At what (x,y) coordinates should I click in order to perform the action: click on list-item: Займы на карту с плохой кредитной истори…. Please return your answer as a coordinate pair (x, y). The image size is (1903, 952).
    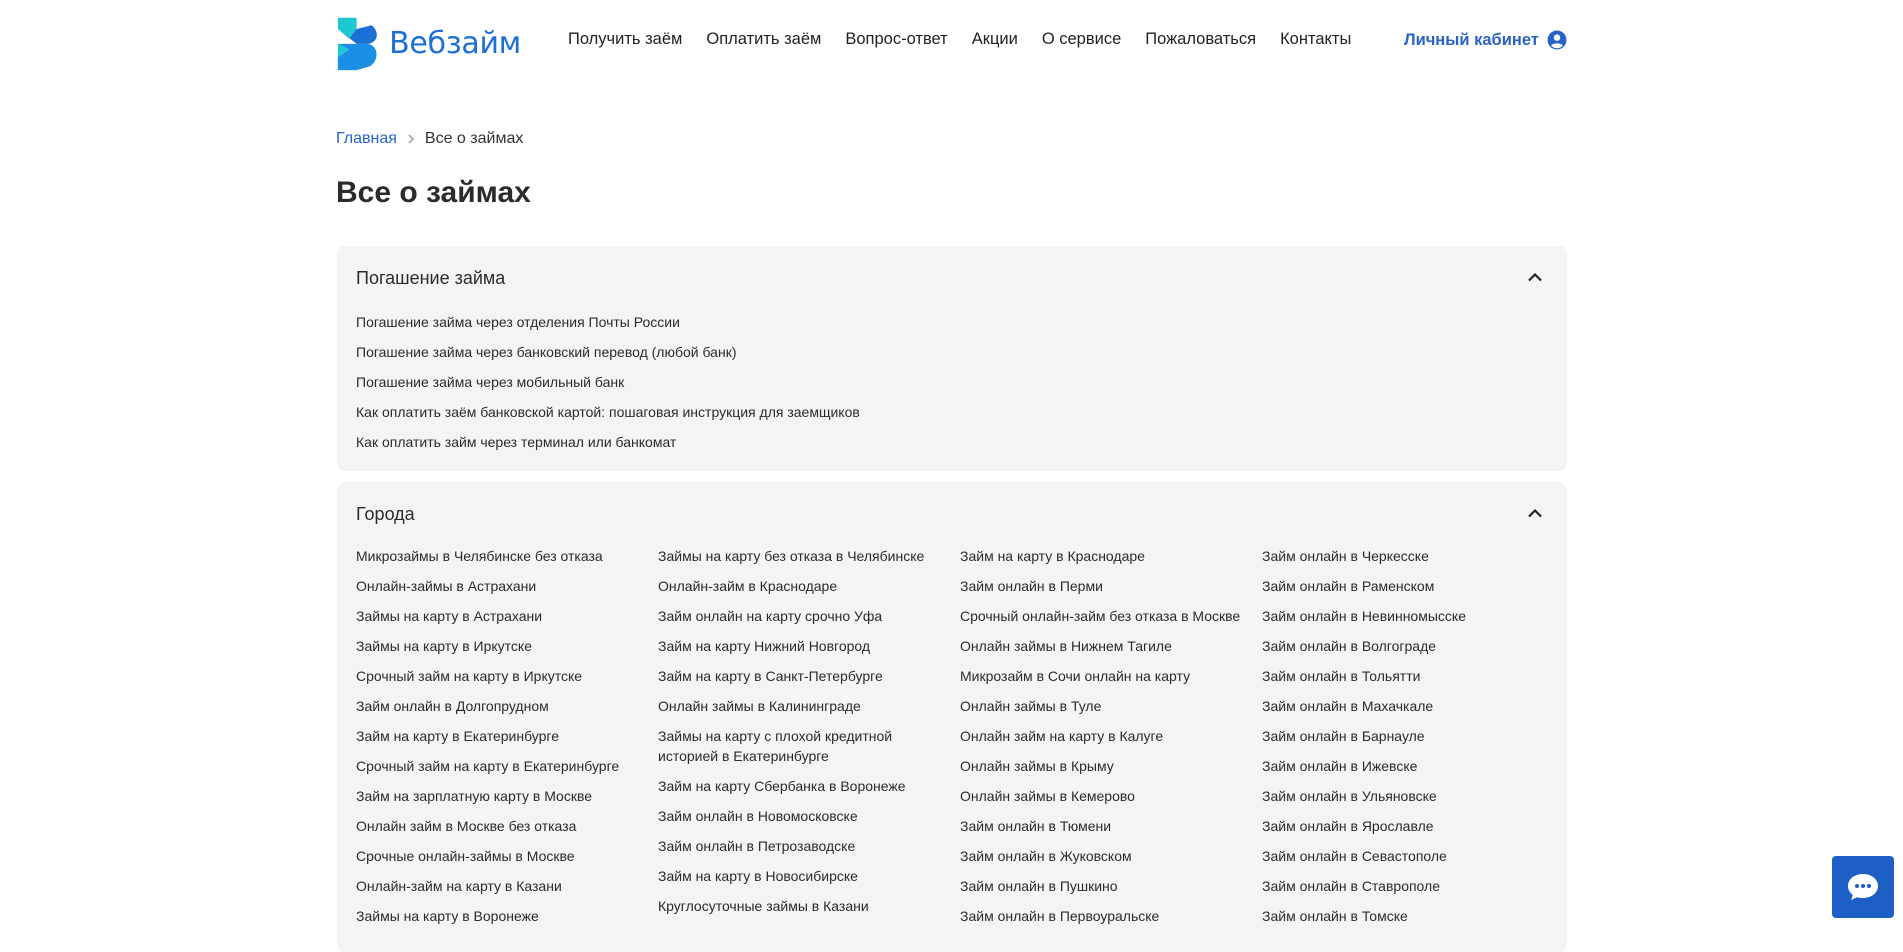
    Looking at the image, I should click on (809, 746).